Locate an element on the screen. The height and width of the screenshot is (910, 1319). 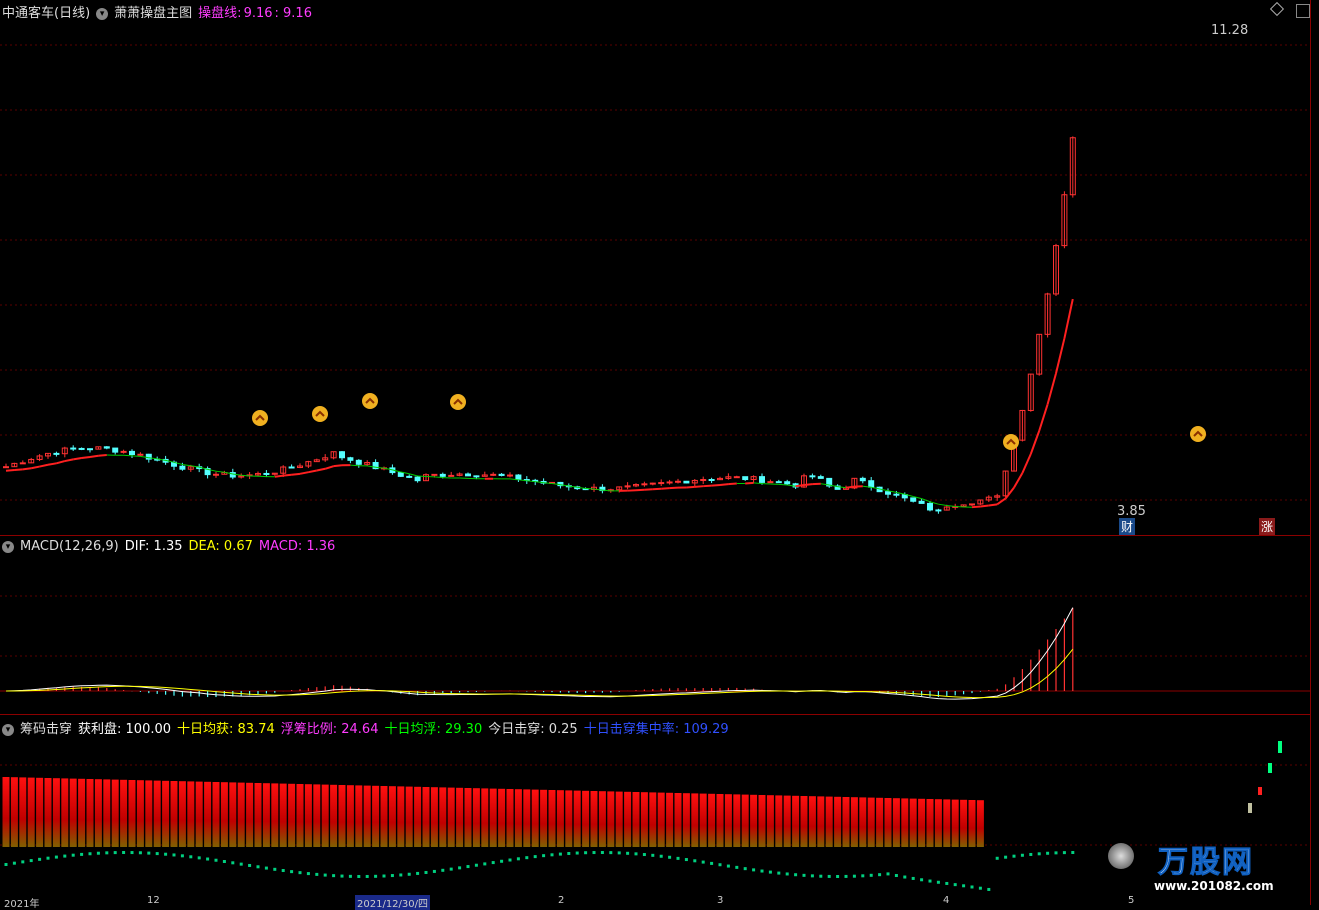
macd-dif: DIF: 1.35 is located at coordinates (154, 546).